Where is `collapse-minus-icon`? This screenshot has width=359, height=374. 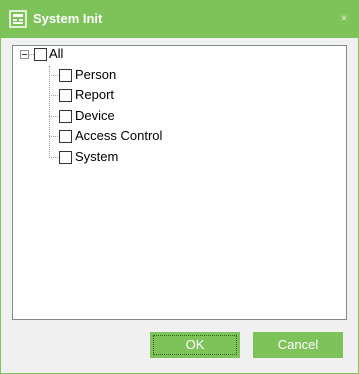 collapse-minus-icon is located at coordinates (24, 54).